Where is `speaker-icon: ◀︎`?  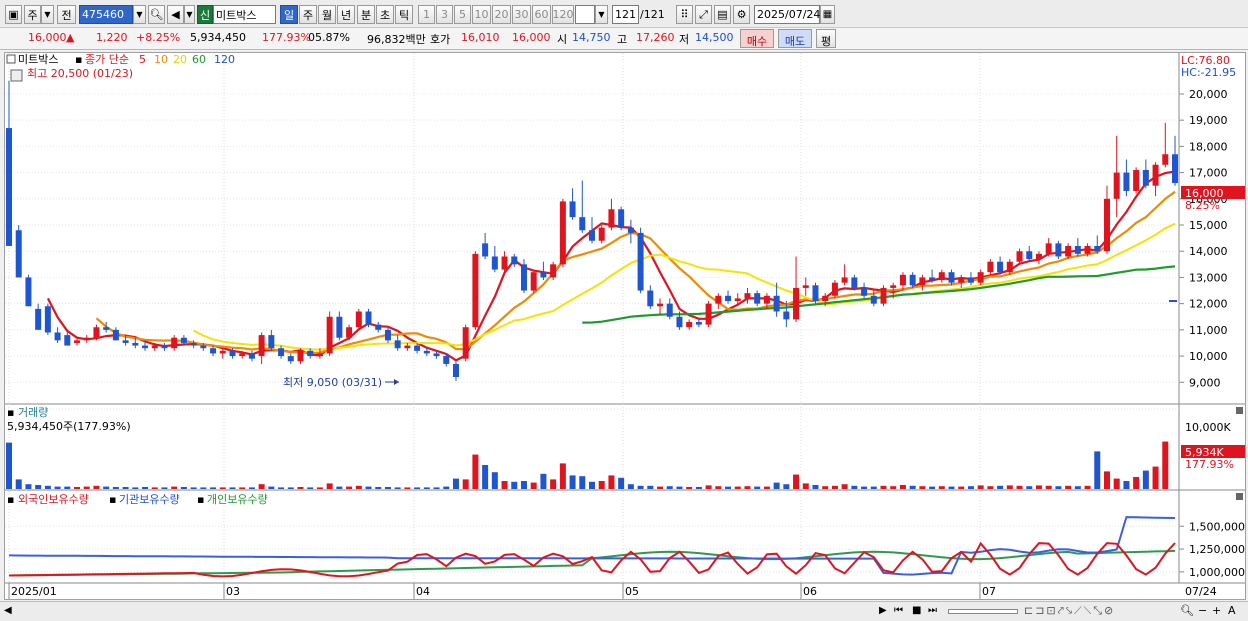 speaker-icon: ◀︎ is located at coordinates (175, 14).